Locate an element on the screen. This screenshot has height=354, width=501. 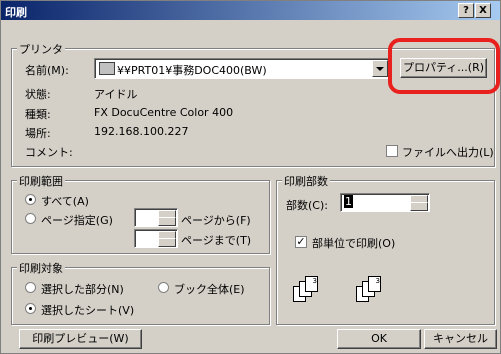
print-all-radio is located at coordinates (30, 199).